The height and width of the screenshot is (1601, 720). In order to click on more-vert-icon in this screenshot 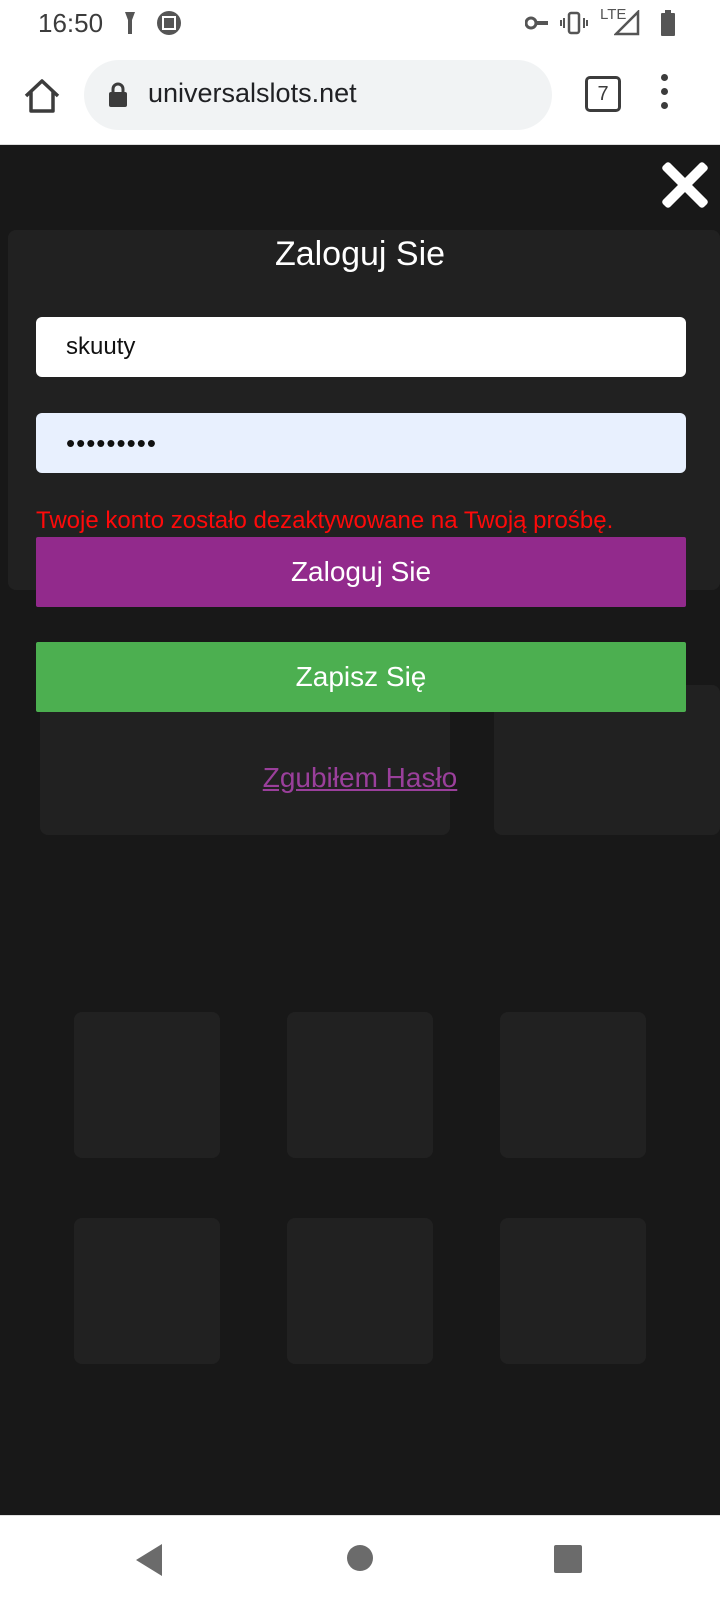, I will do `click(664, 95)`.